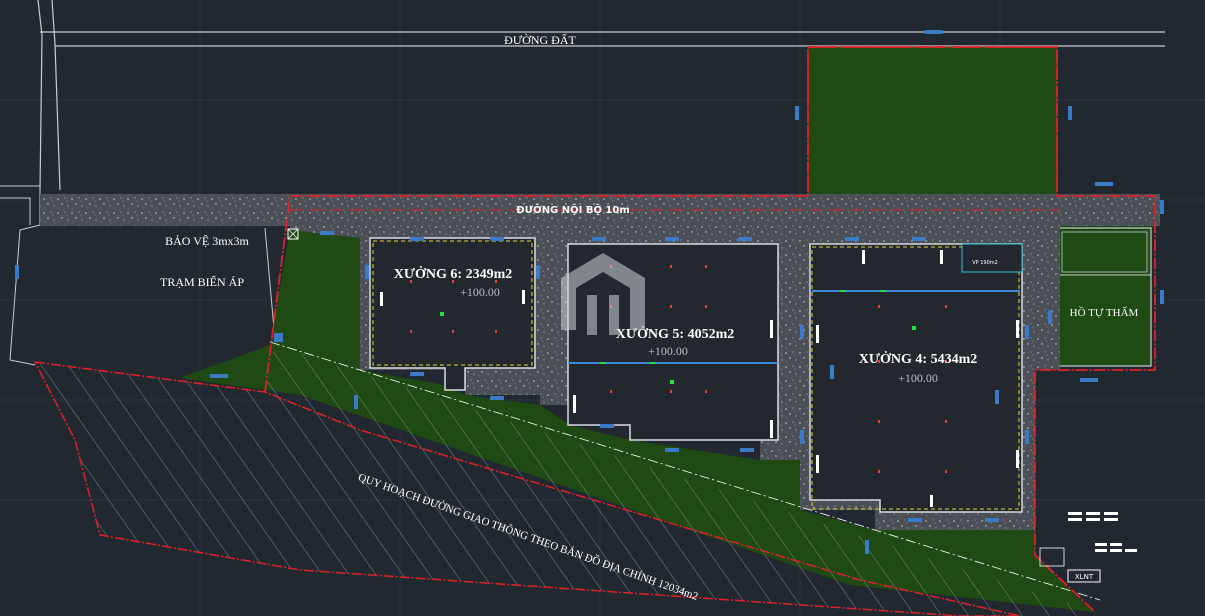 The height and width of the screenshot is (616, 1205). I want to click on road-top-label: ĐƯỜNG ĐẤT, so click(540, 39).